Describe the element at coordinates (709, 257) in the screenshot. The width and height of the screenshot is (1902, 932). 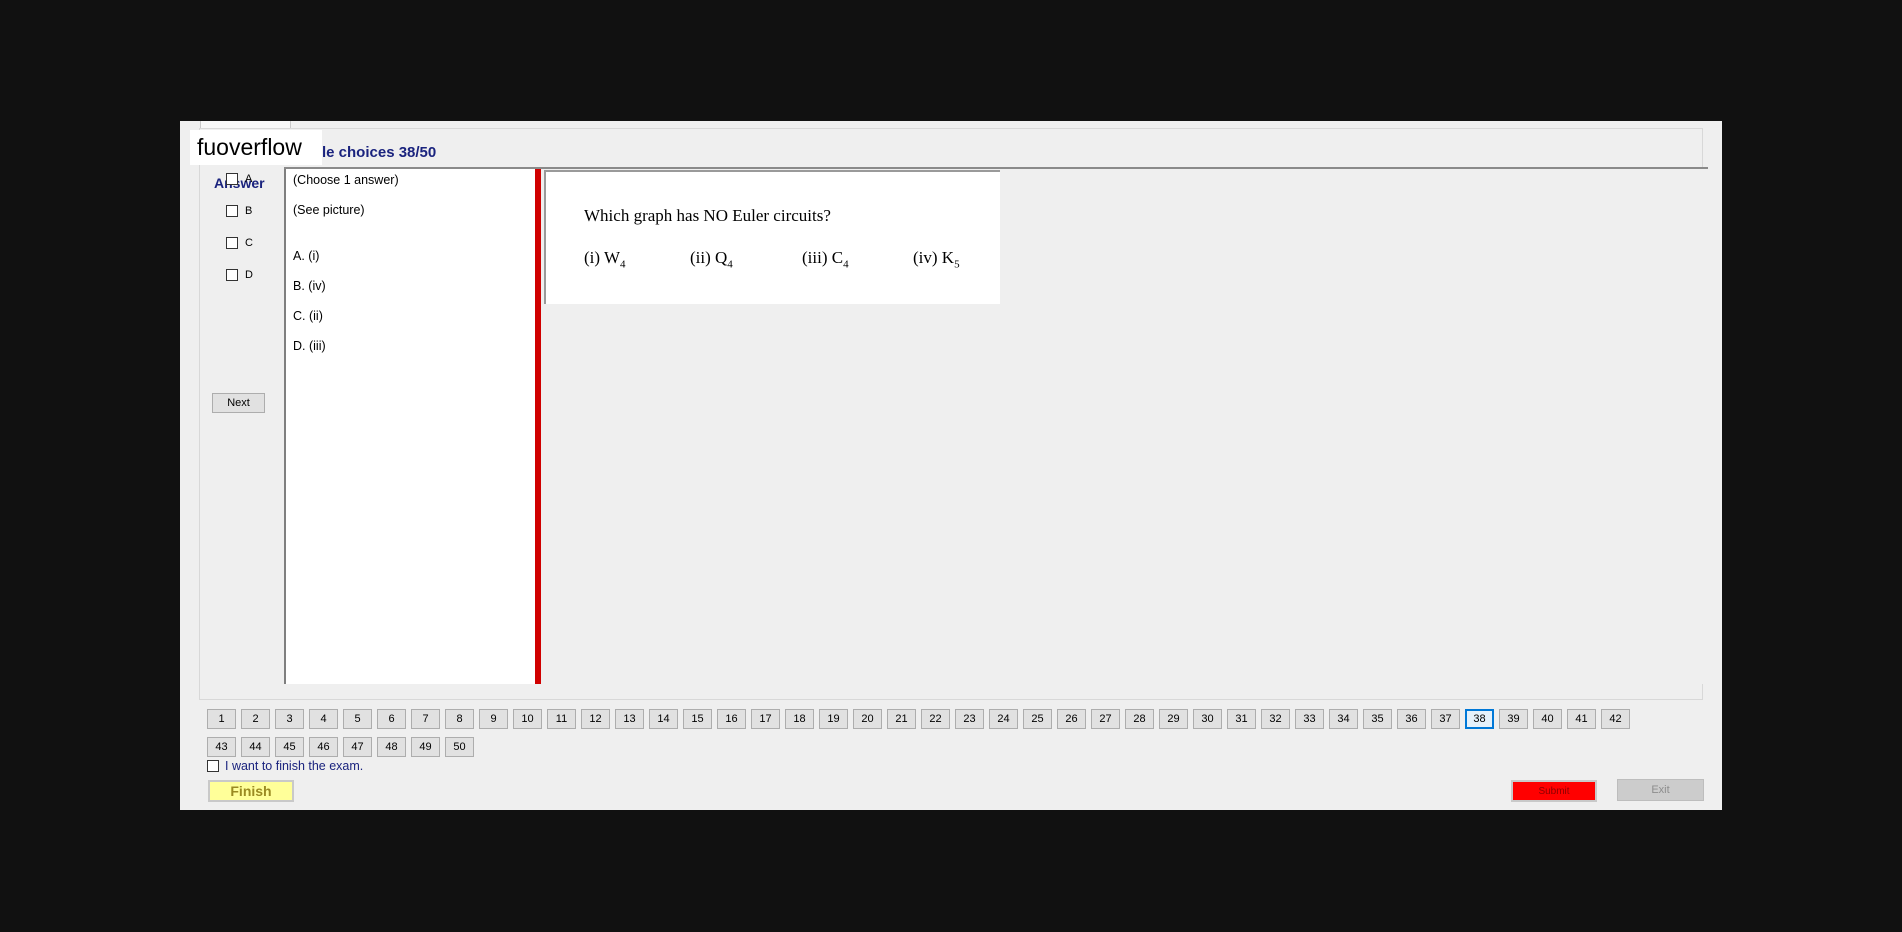
I see `graph-choice-ii-prefix: (ii) Q` at that location.